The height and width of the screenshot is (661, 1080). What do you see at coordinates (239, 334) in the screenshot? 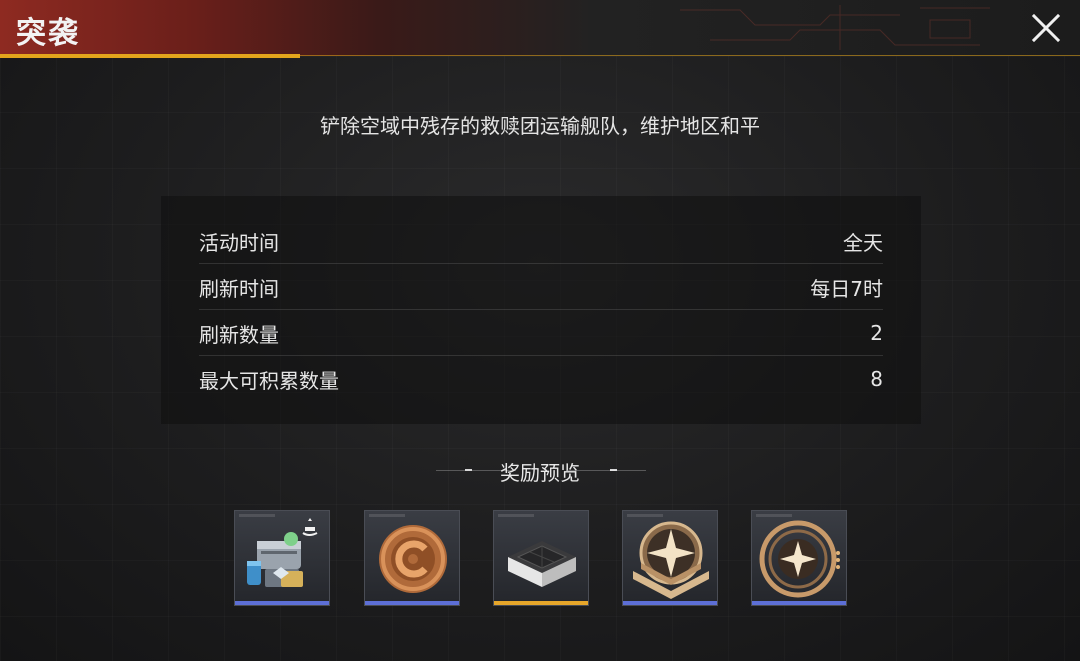
I see `info-label: 刷新数量` at bounding box center [239, 334].